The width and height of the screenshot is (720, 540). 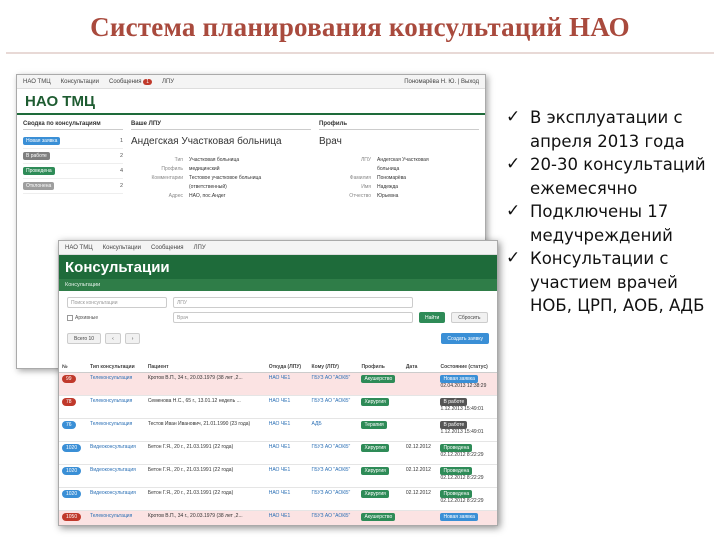 I want to click on column-header: №, so click(x=73, y=361).